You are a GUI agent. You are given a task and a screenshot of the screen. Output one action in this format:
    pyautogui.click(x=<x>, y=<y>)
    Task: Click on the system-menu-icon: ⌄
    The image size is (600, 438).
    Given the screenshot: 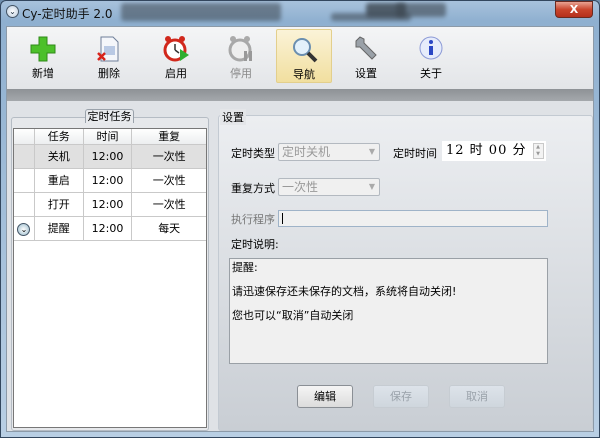 What is the action you would take?
    pyautogui.click(x=12, y=11)
    